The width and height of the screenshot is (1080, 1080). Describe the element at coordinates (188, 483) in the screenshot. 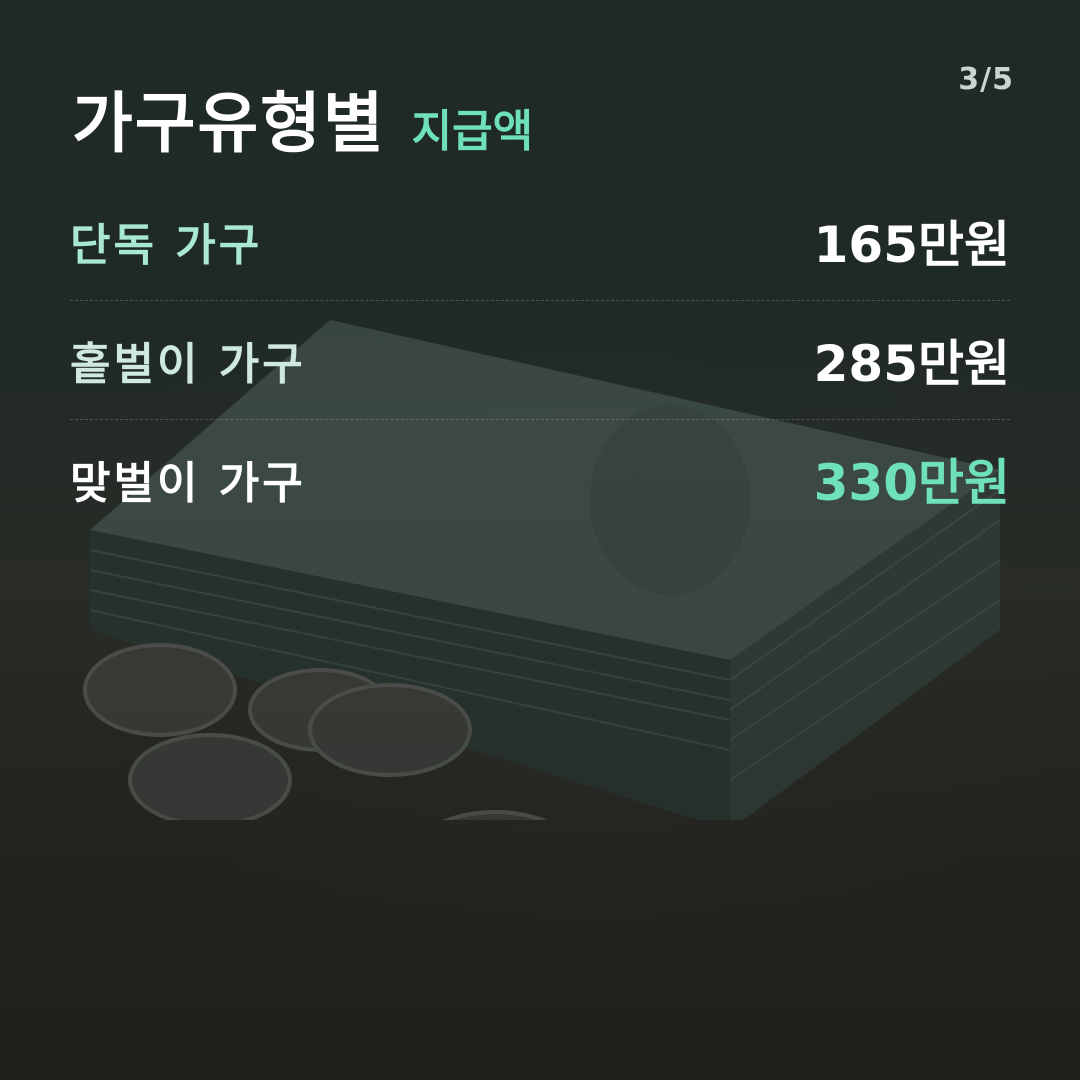

I see `row-label: 맞벌이 가구` at that location.